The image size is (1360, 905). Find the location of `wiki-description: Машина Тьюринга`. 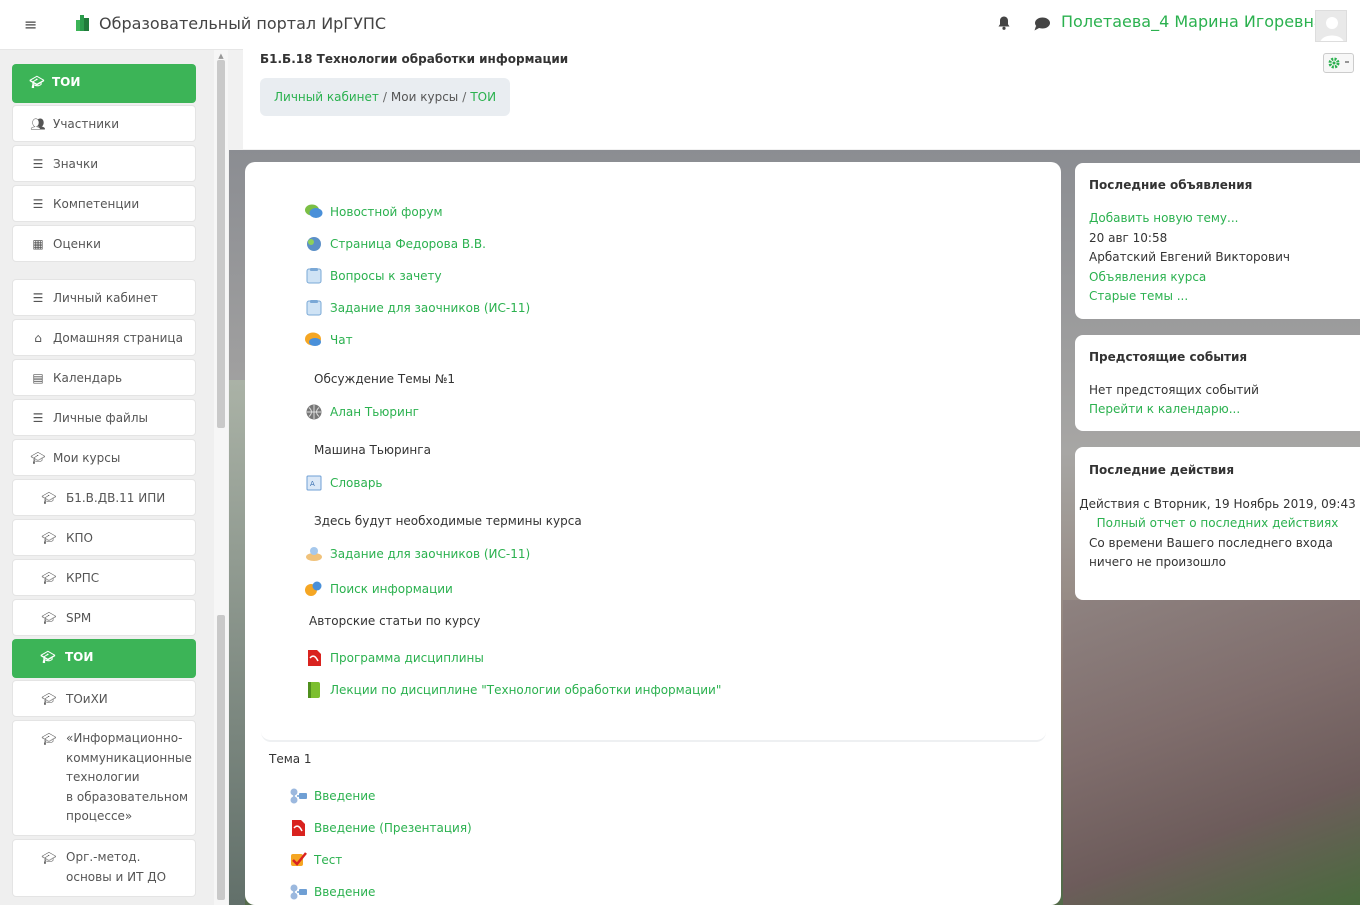

wiki-description: Машина Тьюринга is located at coordinates (372, 450).